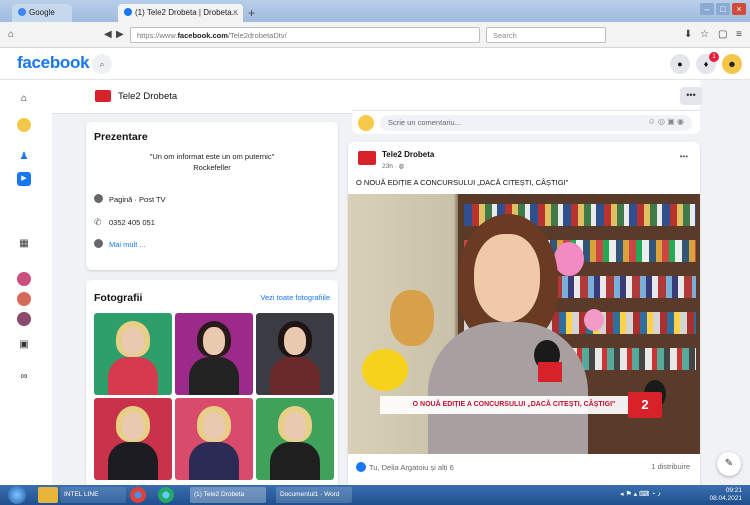 The height and width of the screenshot is (505, 750). Describe the element at coordinates (508, 388) in the screenshot. I see `presenter-body` at that location.